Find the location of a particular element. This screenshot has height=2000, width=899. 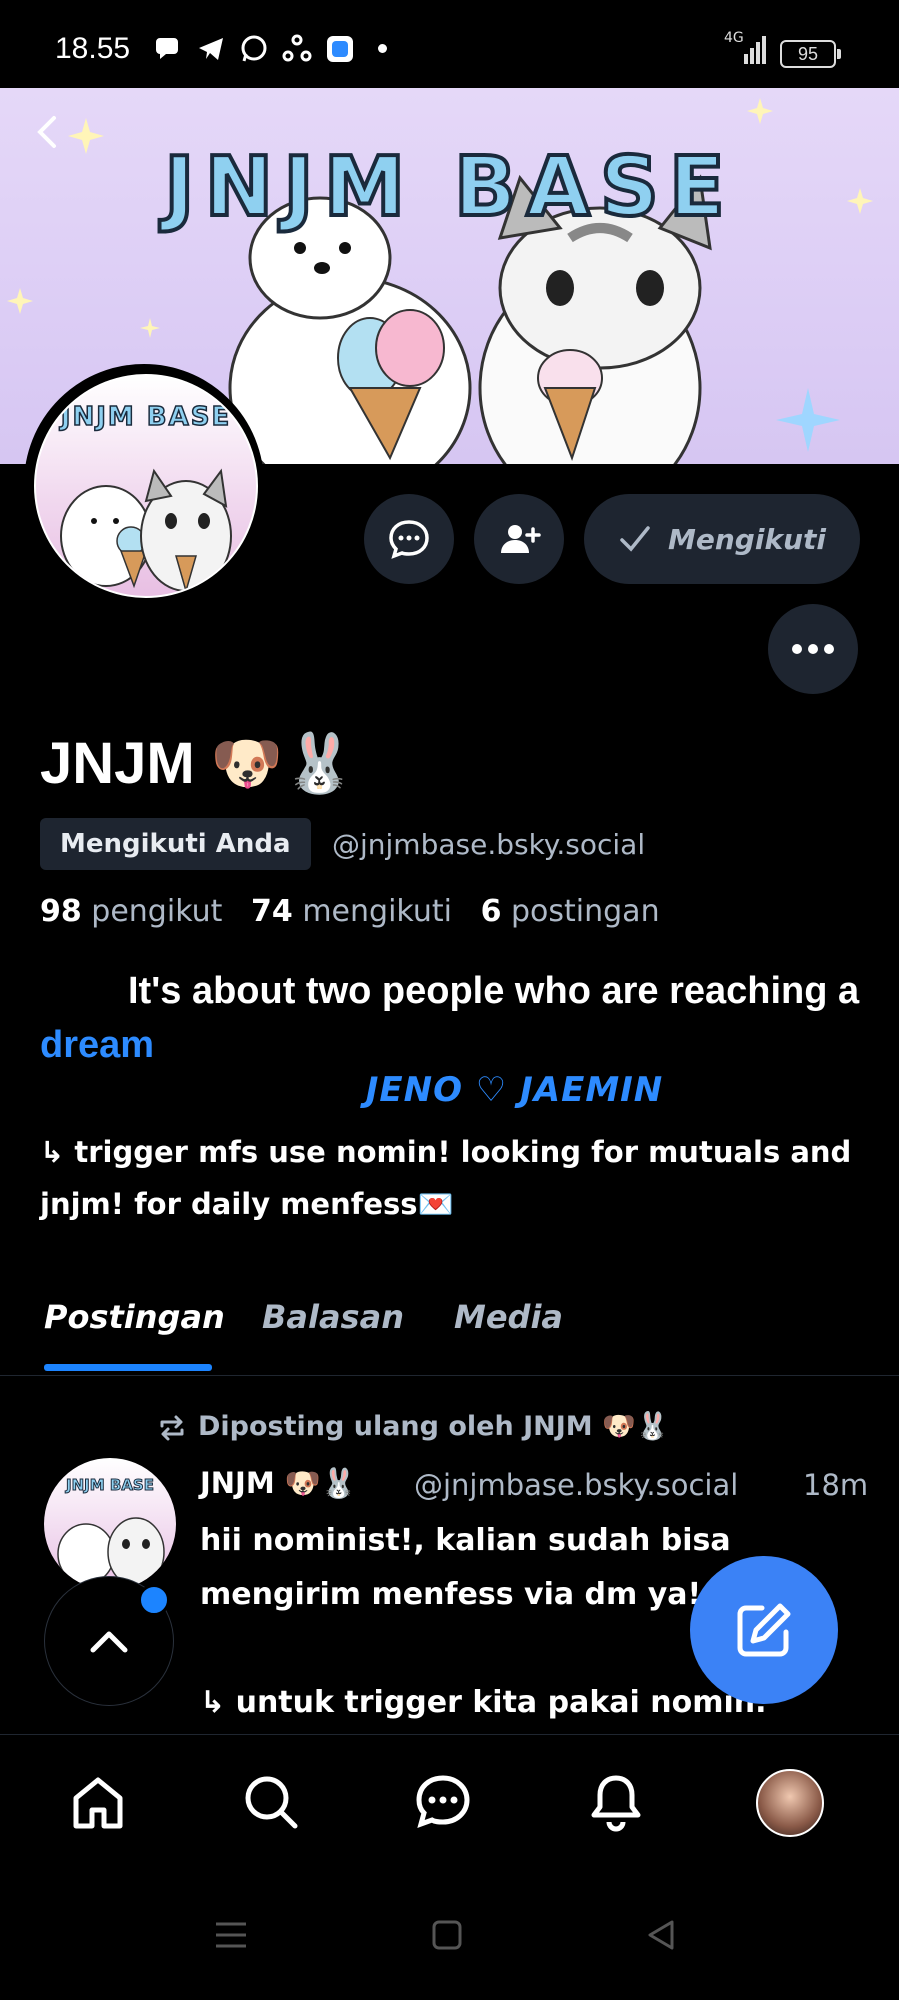

profile-stats: 98 pengikut 74 mengikuti 6 postingan is located at coordinates (350, 911).